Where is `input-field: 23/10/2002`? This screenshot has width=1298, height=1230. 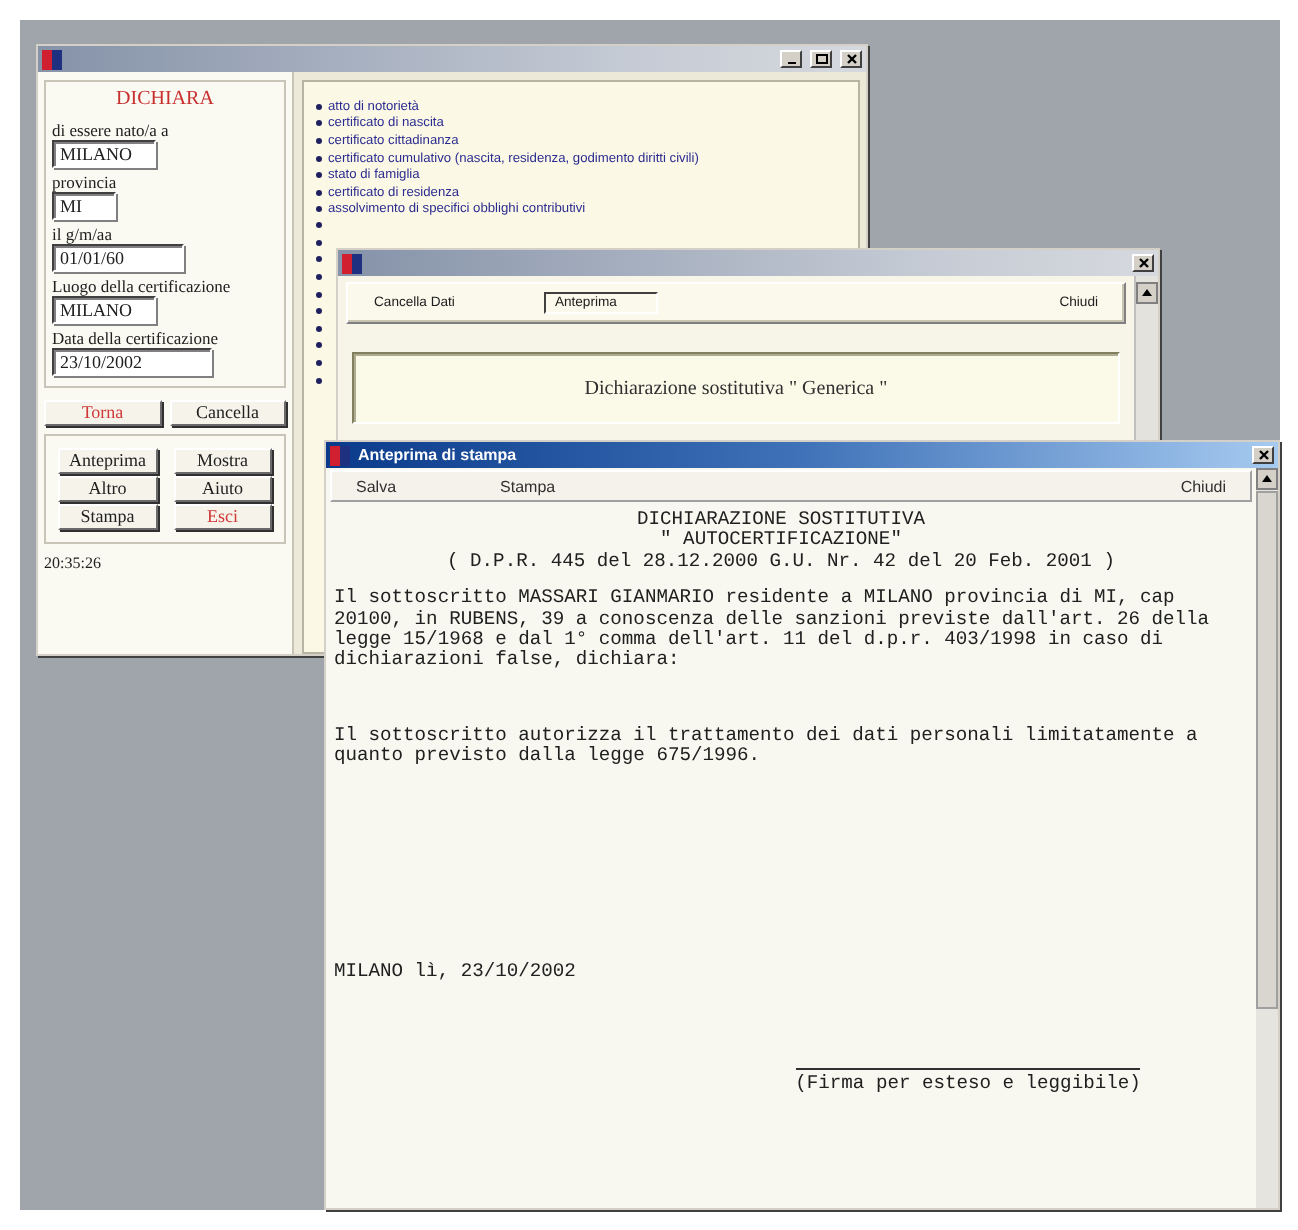 input-field: 23/10/2002 is located at coordinates (132, 362).